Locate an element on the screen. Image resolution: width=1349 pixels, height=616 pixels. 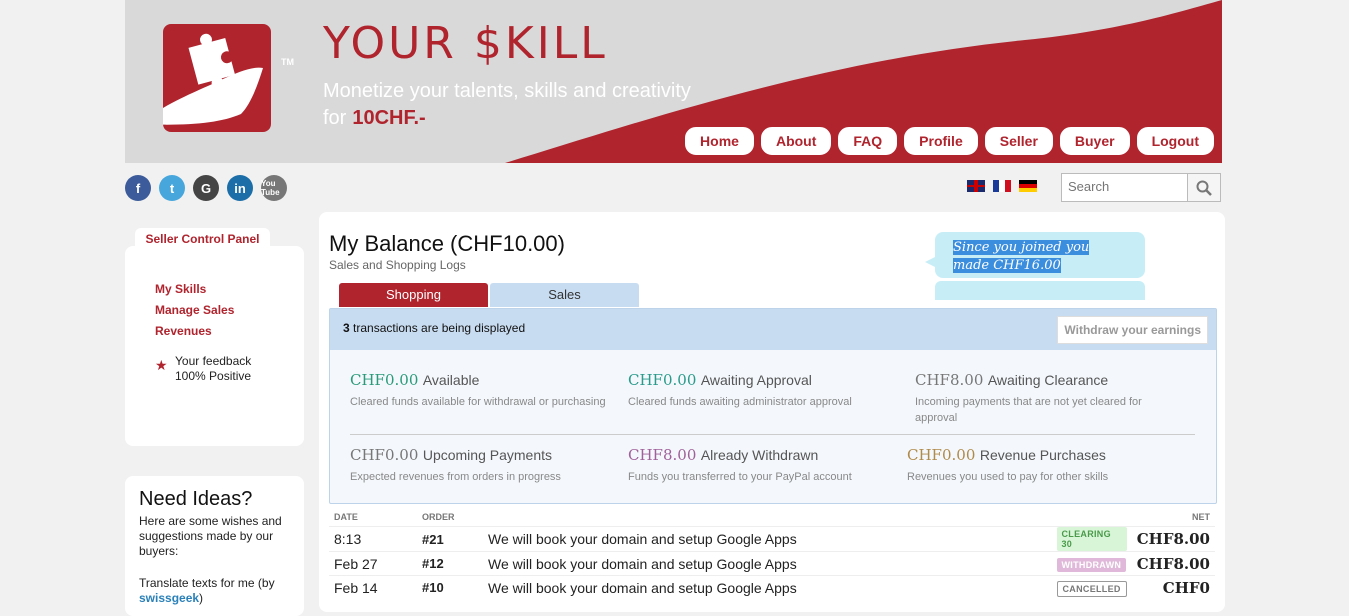
row-status: CANCELLED is located at coordinates (1091, 587).